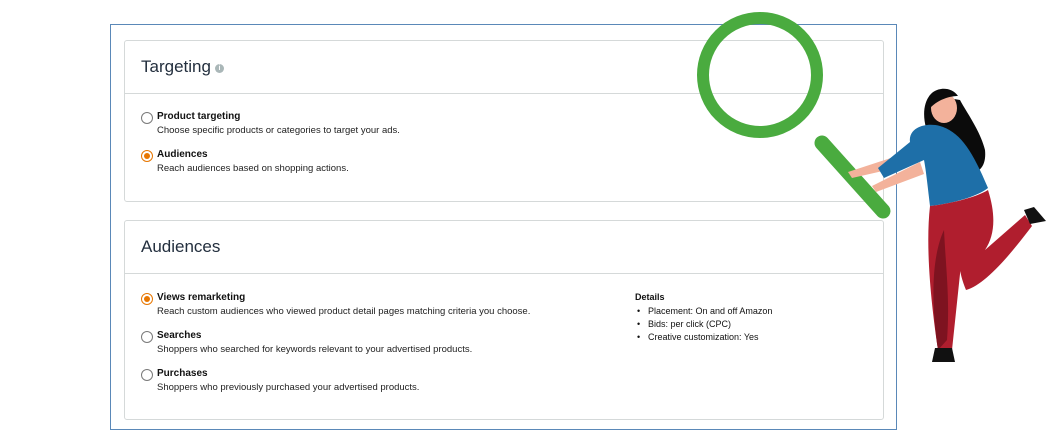 This screenshot has width=1064, height=441. I want to click on details-item: Bids: per click (CPC), so click(703, 324).